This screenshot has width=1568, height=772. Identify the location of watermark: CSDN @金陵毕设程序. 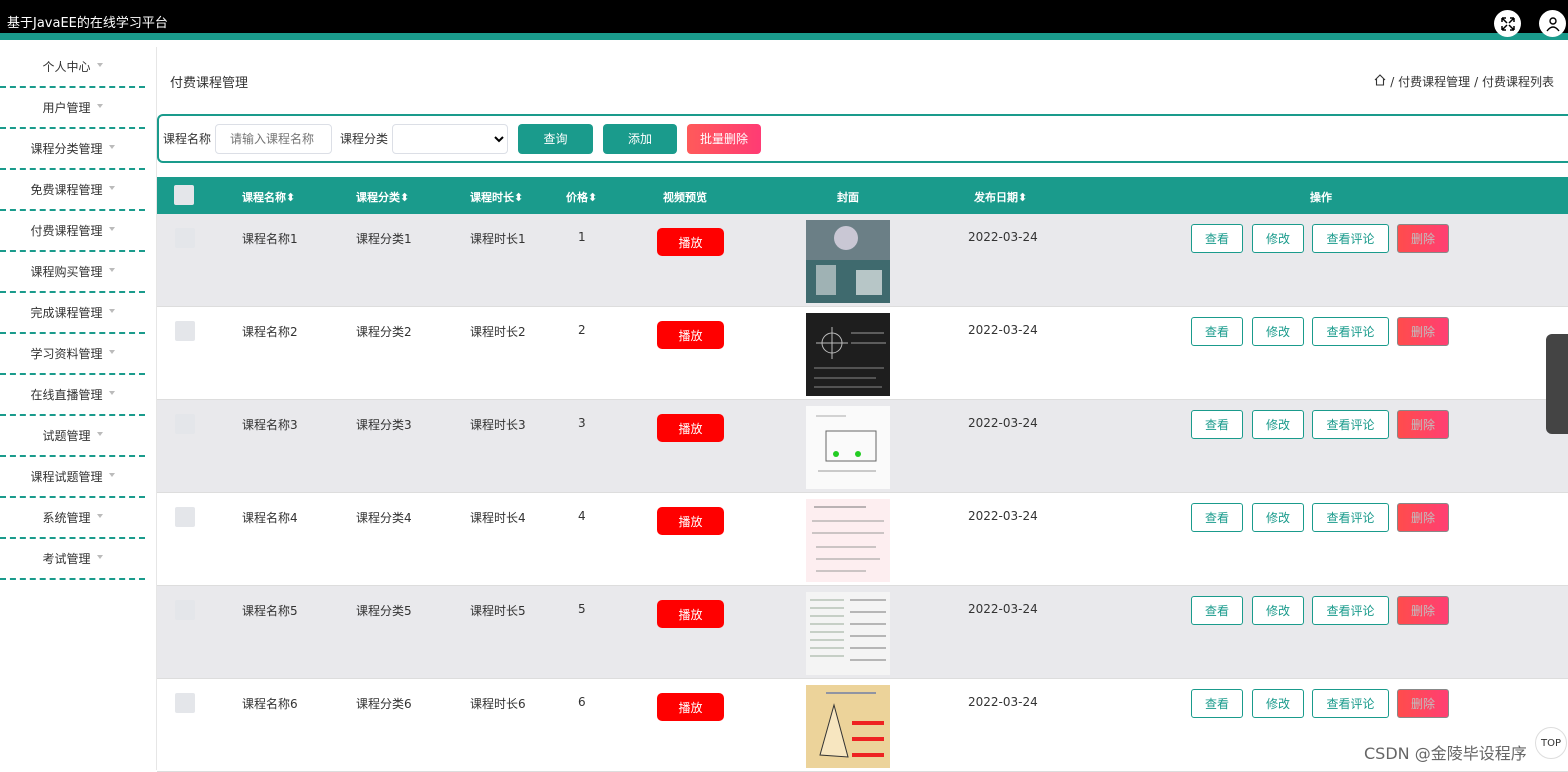
(1445, 753).